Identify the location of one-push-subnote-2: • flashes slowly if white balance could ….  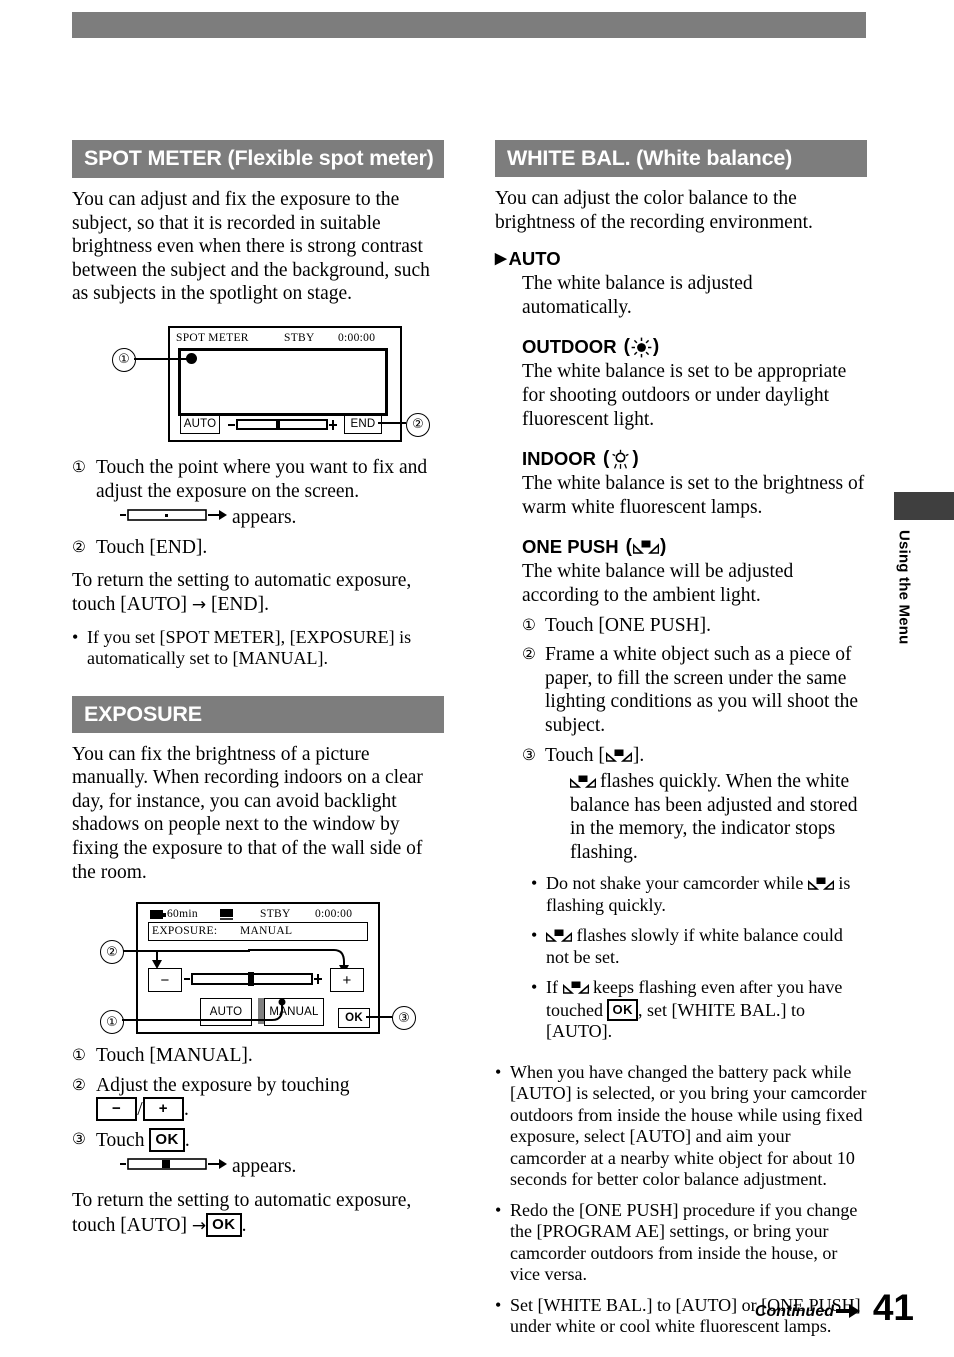
(699, 946).